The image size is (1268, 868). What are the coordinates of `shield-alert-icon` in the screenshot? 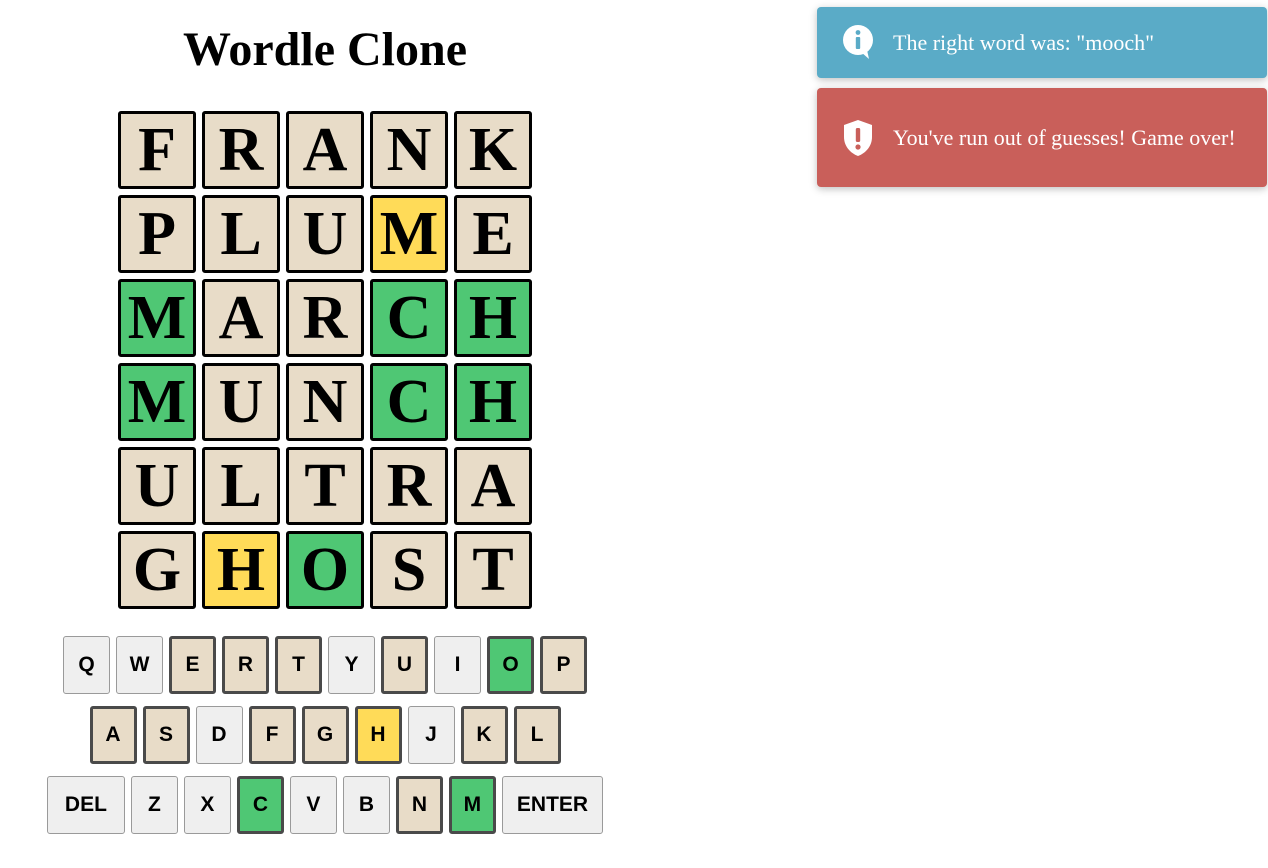 It's located at (858, 137).